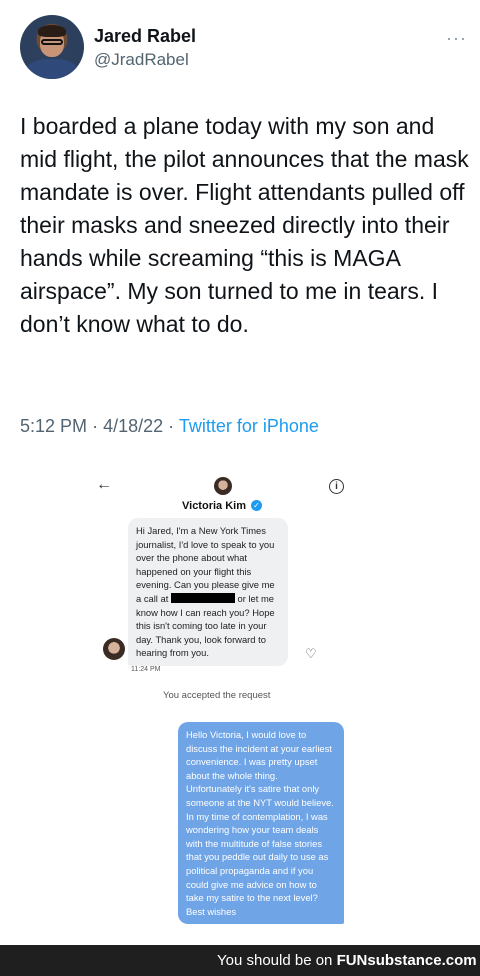 The width and height of the screenshot is (480, 976). I want to click on tweet-date: 4/18/22, so click(133, 426).